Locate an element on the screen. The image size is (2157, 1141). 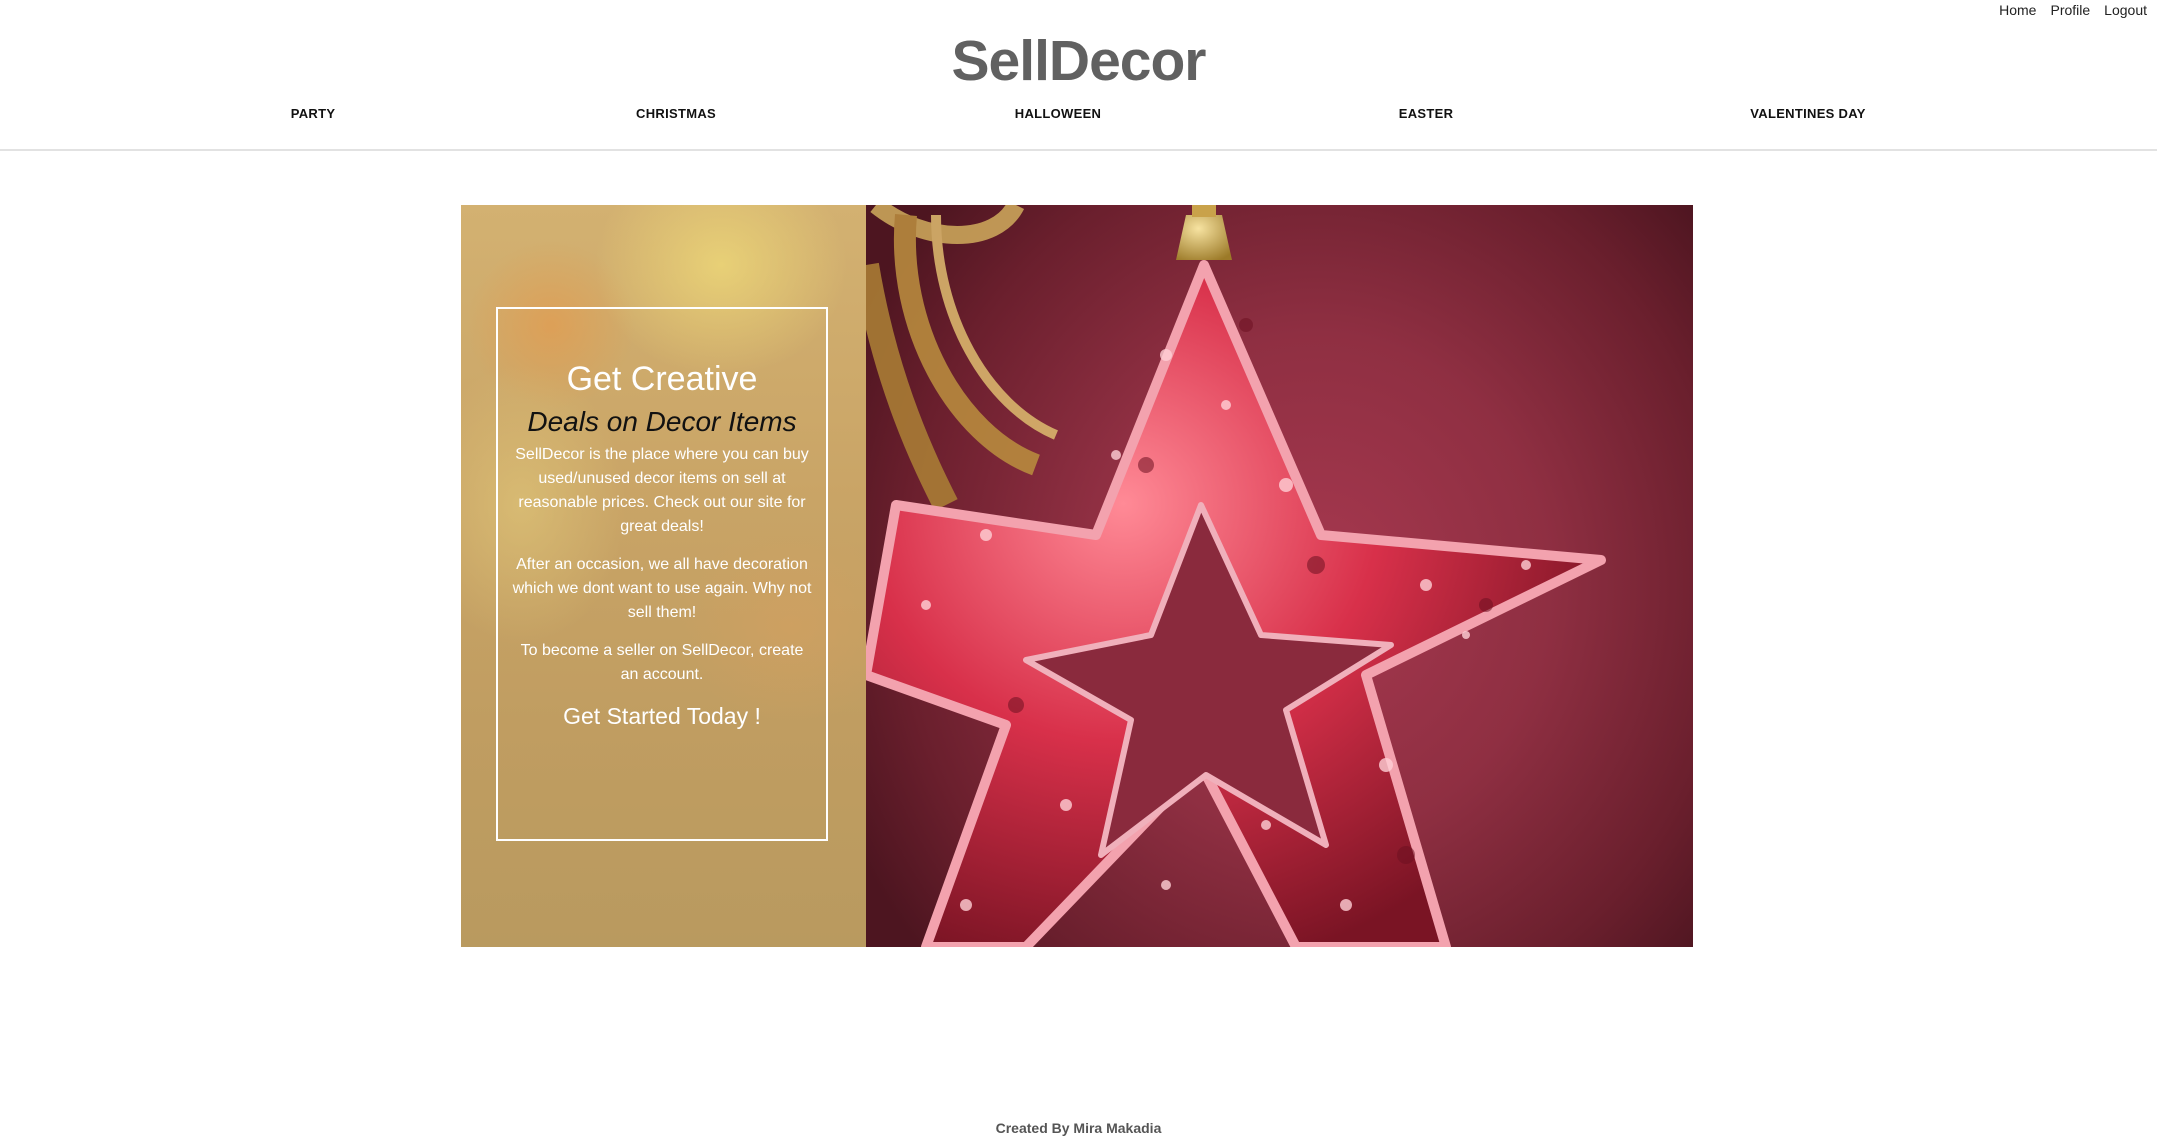
category-valentines-day: VALENTINES DAY is located at coordinates (1807, 113).